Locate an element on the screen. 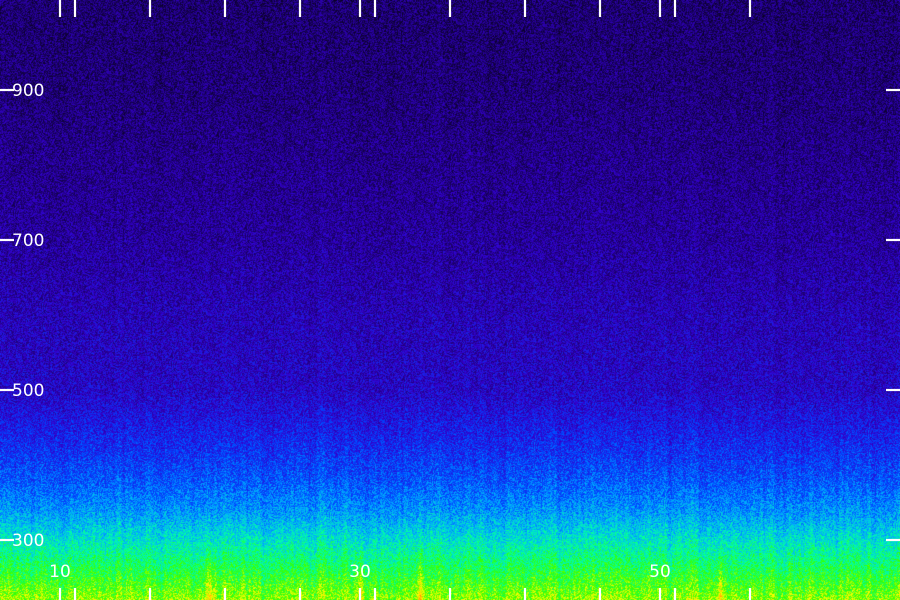 The height and width of the screenshot is (600, 900). y-tick-label: 500 is located at coordinates (28, 391).